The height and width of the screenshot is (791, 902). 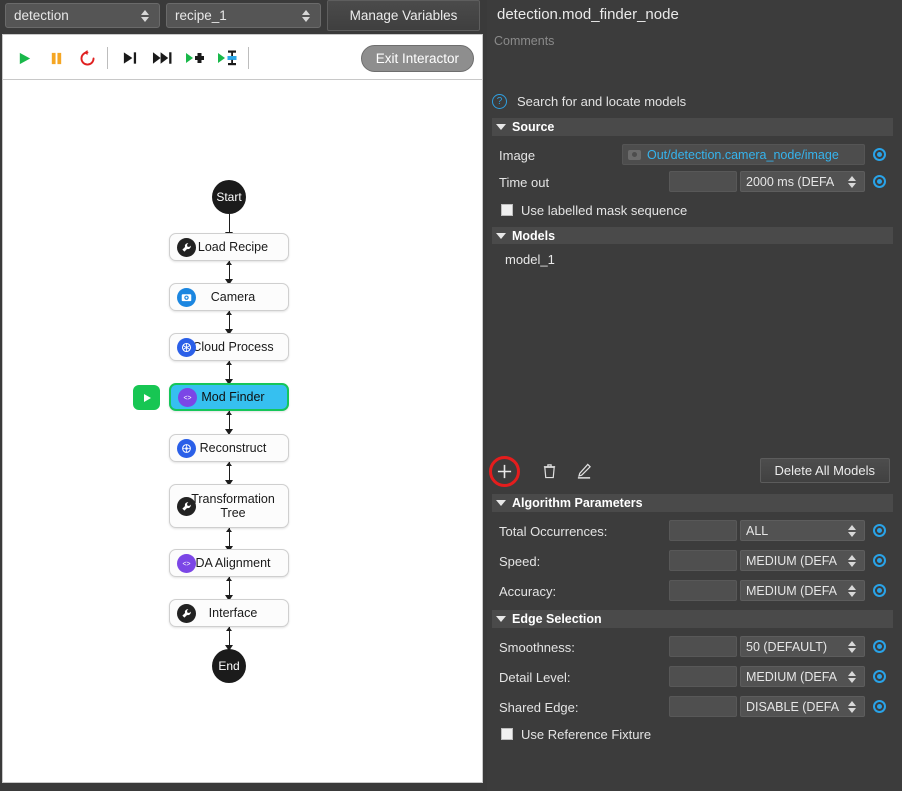 I want to click on flow-node-load-recipe: Load Recipe, so click(x=229, y=247).